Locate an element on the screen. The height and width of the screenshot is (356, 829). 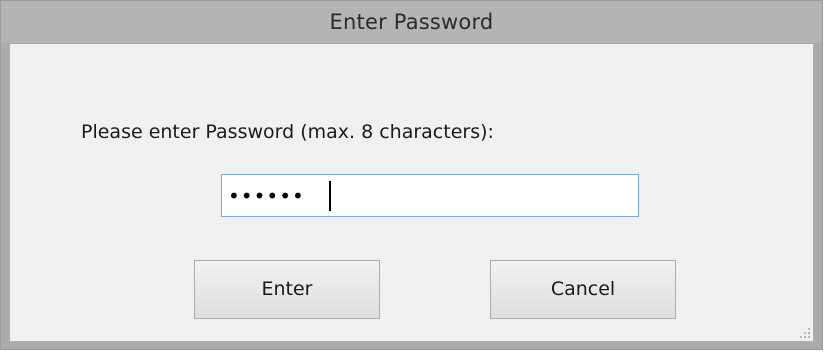
resize-grip-icon is located at coordinates (804, 332).